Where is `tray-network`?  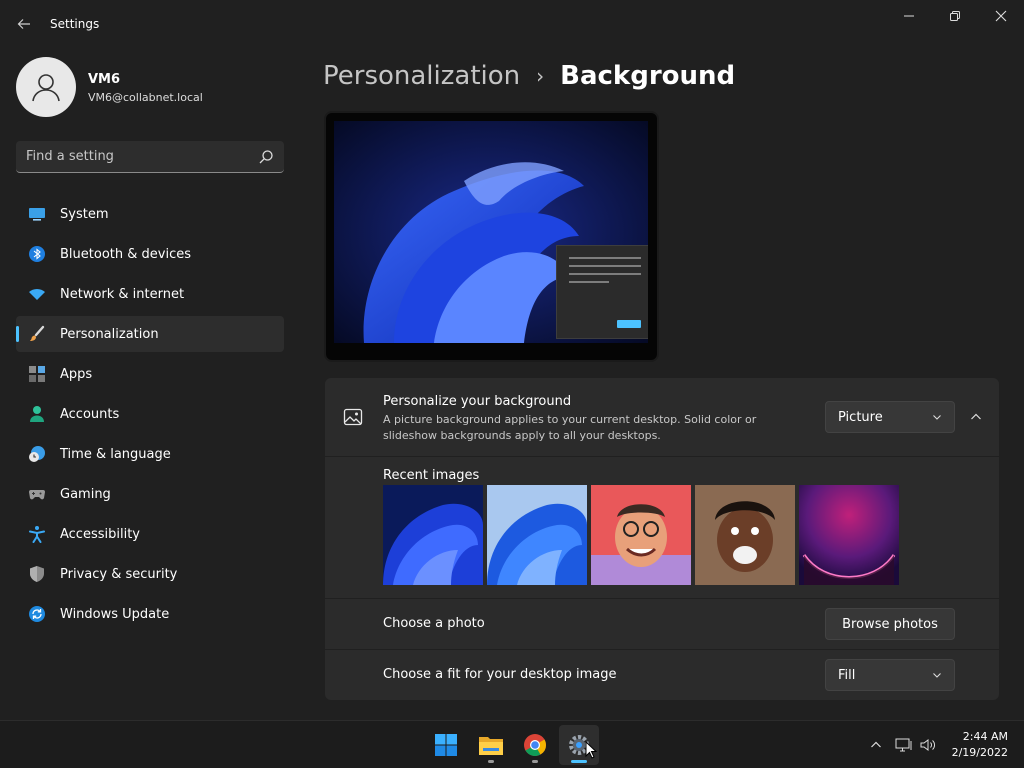
tray-network is located at coordinates (904, 745).